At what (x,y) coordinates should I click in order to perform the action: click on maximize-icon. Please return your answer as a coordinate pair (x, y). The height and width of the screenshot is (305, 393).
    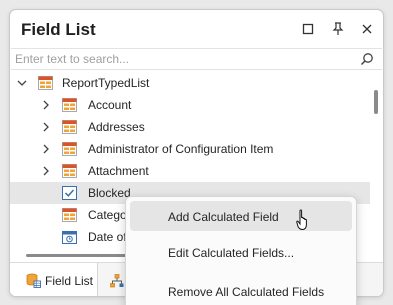
    Looking at the image, I should click on (308, 29).